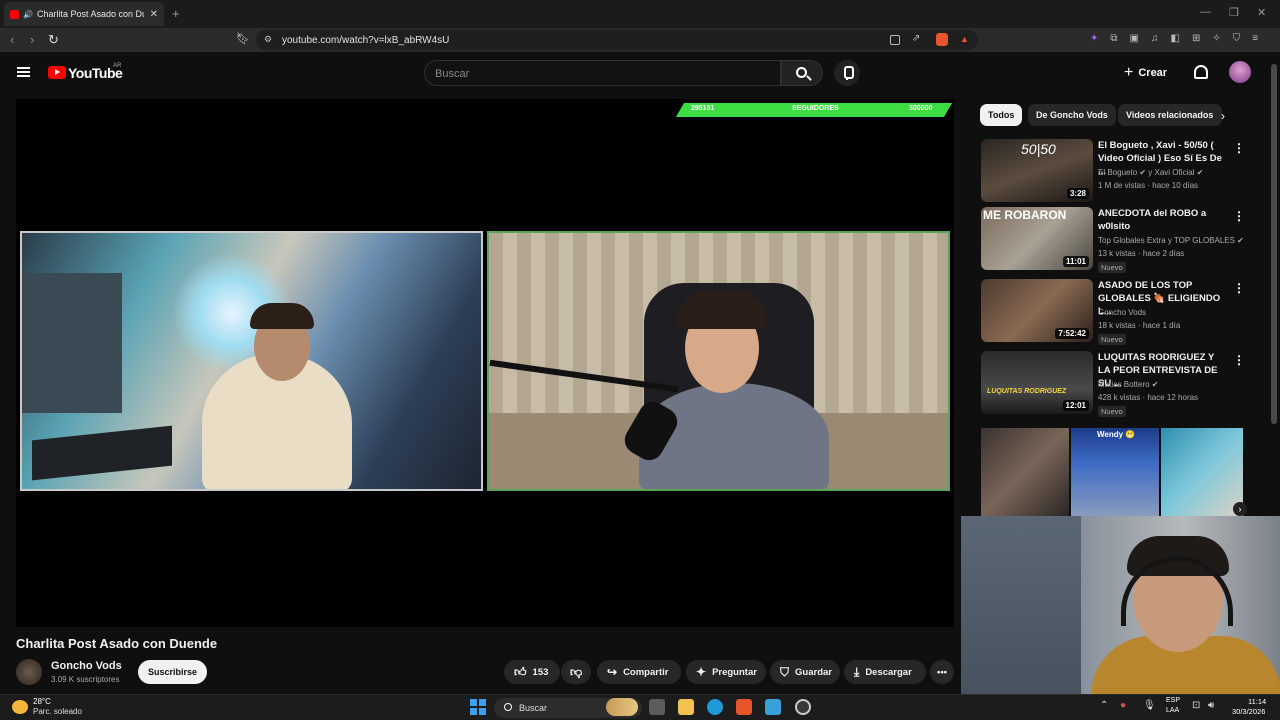  Describe the element at coordinates (172, 672) in the screenshot. I see `subscribe-button: Suscribirse` at that location.